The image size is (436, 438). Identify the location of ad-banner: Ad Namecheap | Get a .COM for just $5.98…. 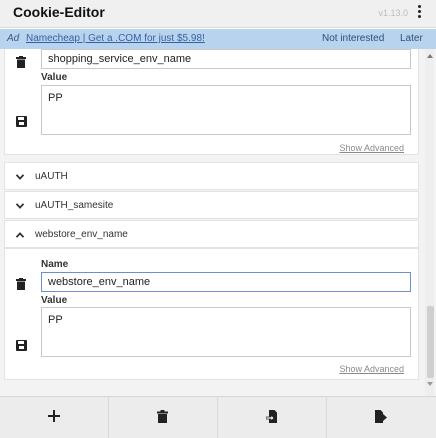
(218, 39).